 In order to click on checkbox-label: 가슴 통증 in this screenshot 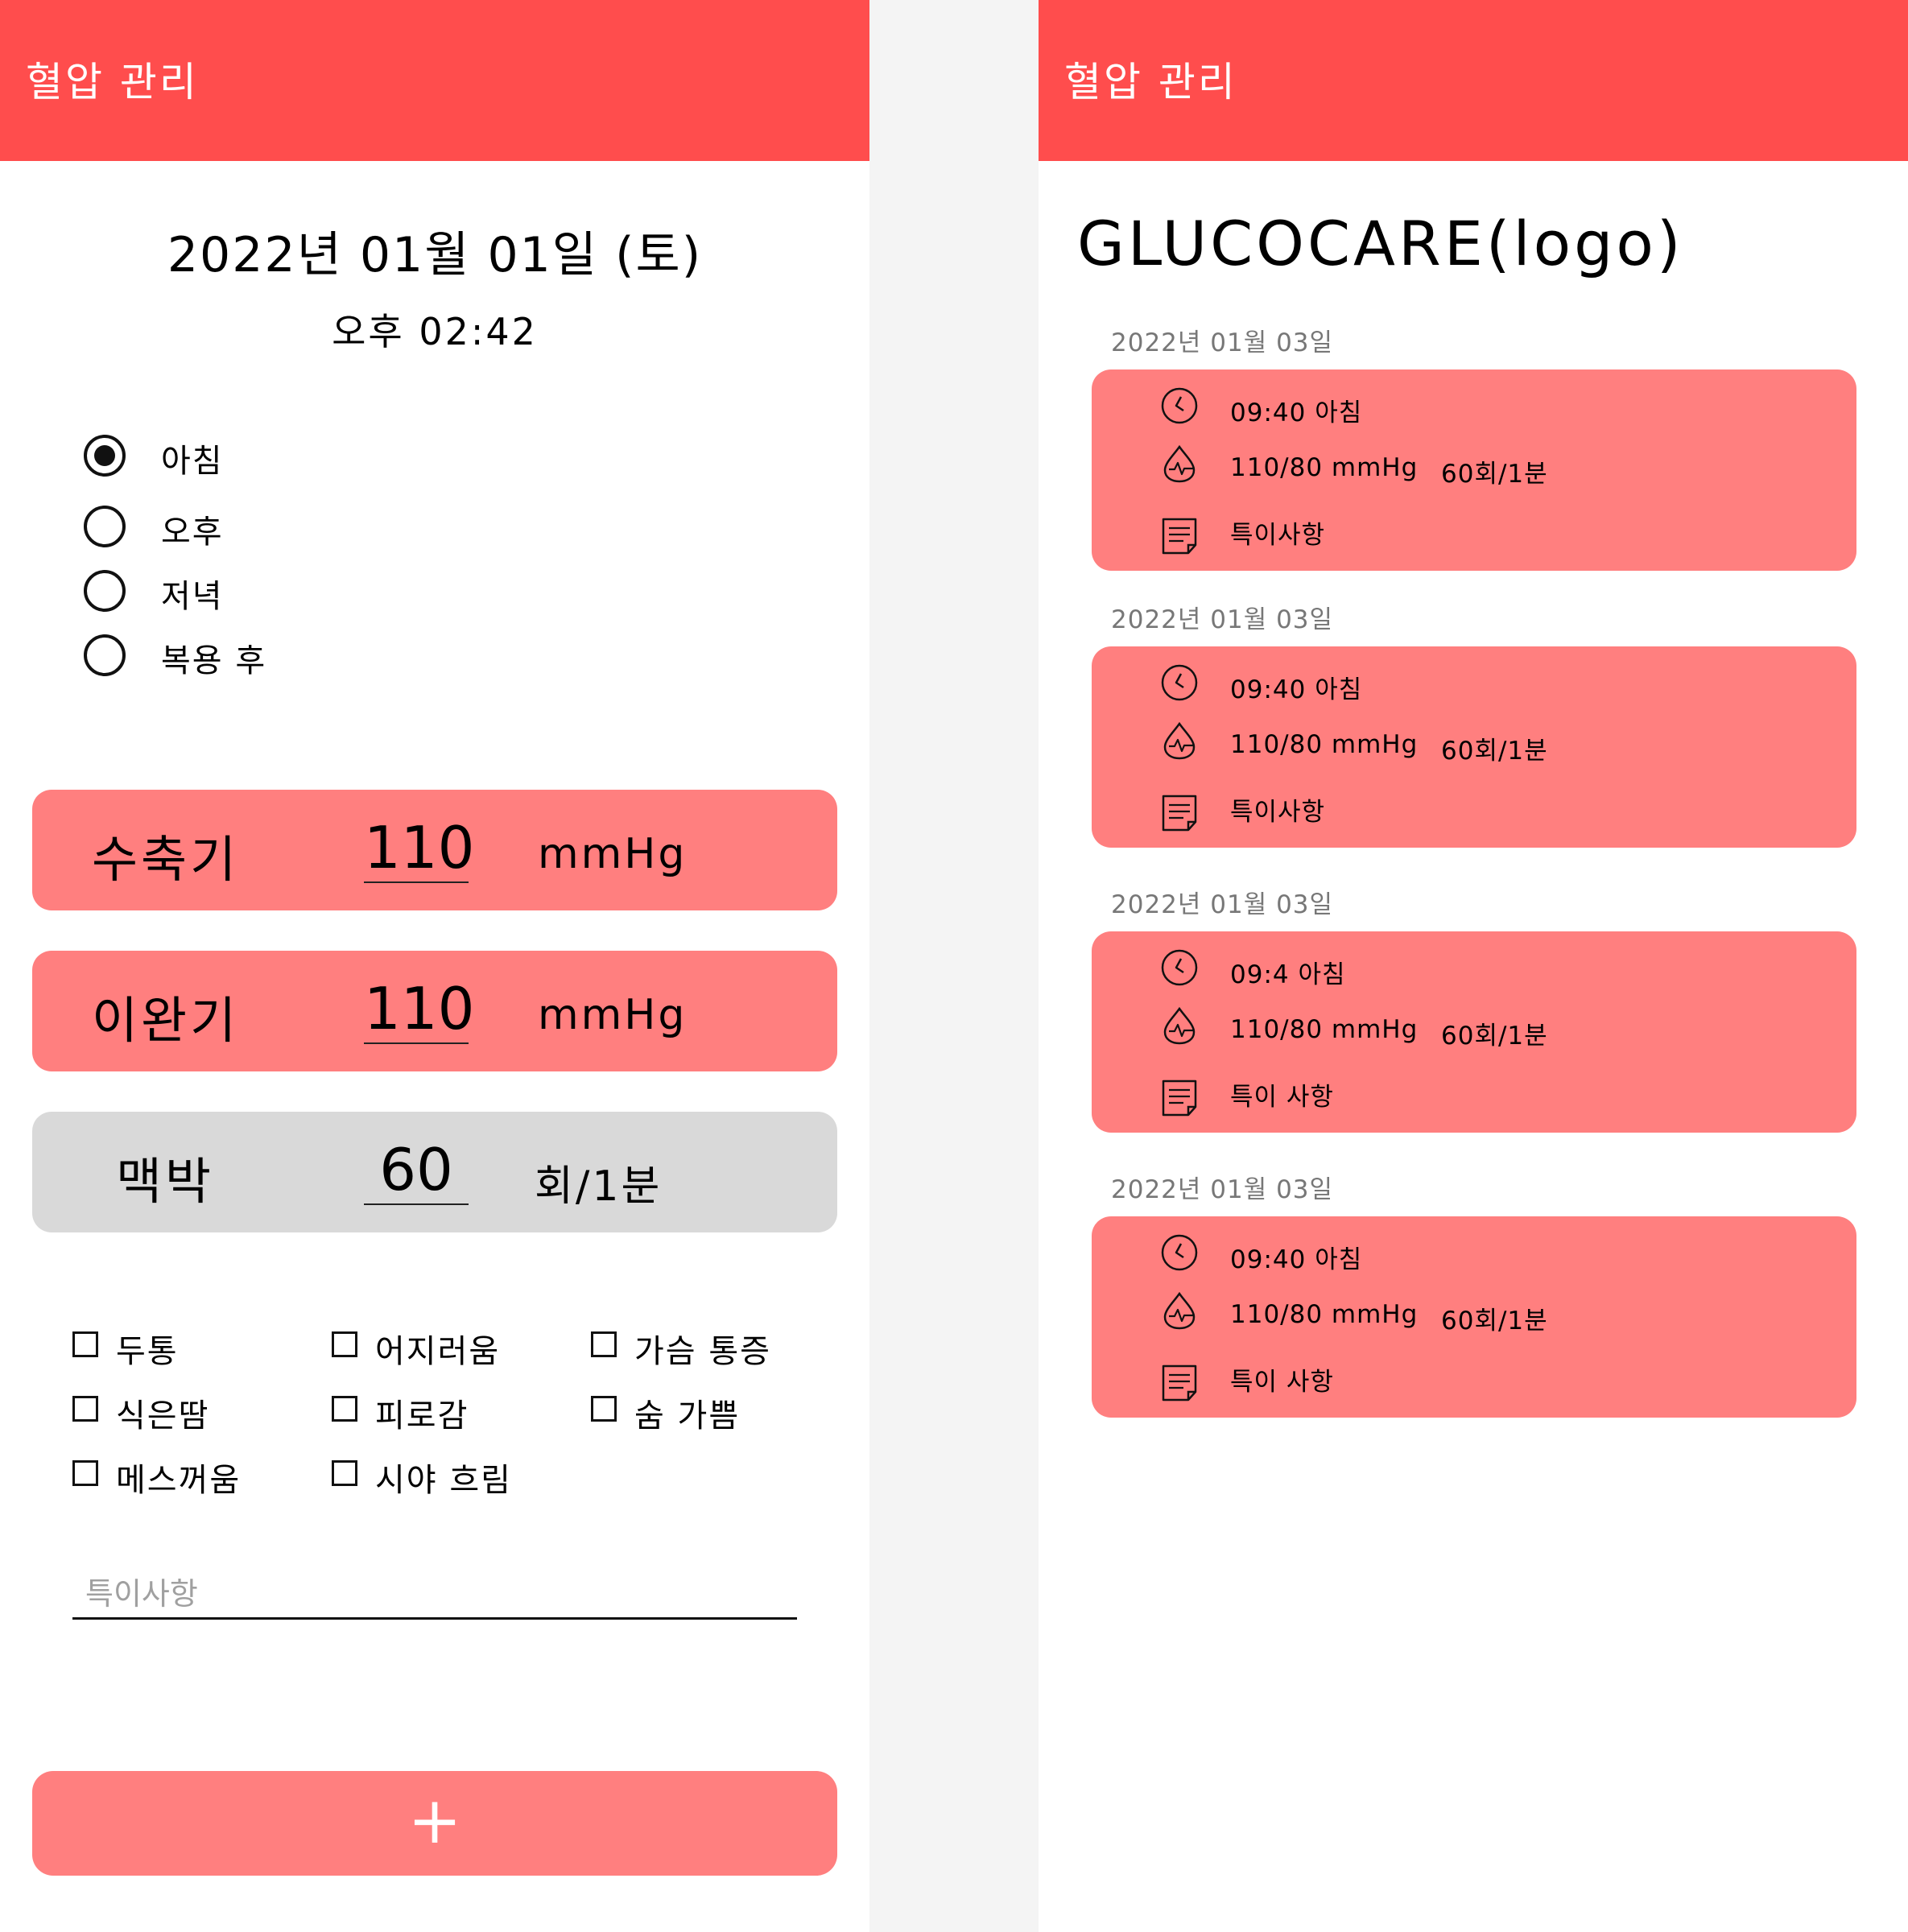, I will do `click(702, 1351)`.